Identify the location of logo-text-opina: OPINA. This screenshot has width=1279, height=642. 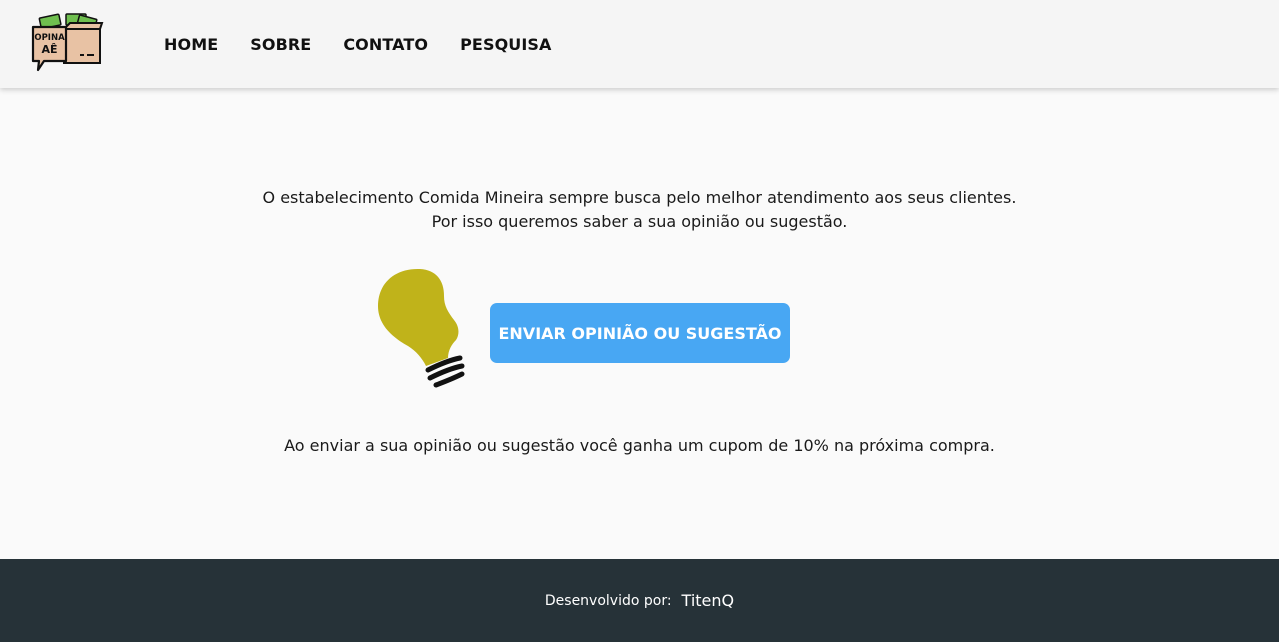
(49, 38).